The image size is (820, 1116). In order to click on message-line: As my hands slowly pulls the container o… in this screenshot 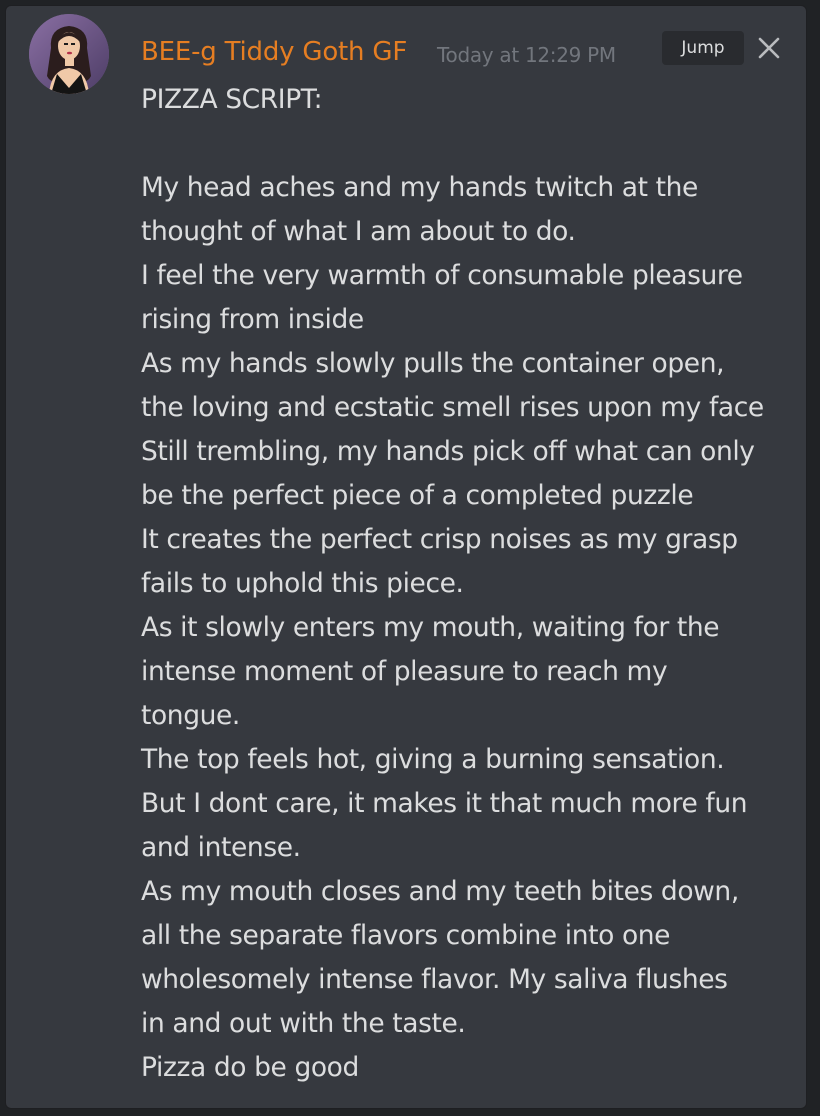, I will do `click(433, 363)`.